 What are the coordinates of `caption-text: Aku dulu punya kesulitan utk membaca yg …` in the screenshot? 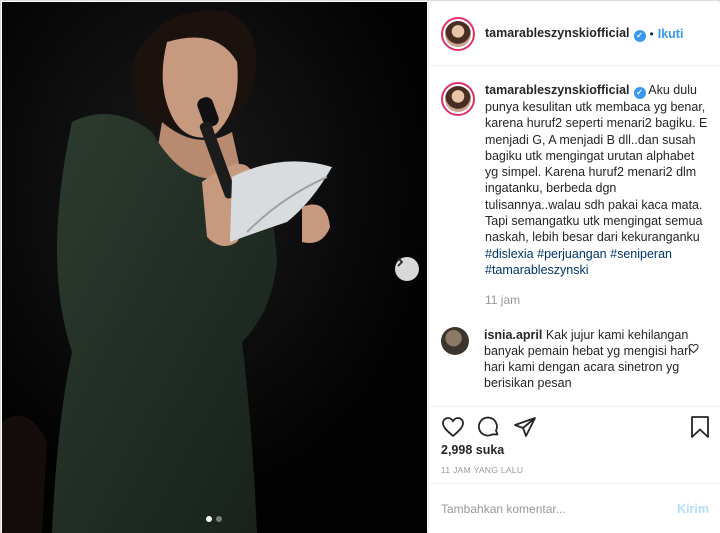 It's located at (596, 164).